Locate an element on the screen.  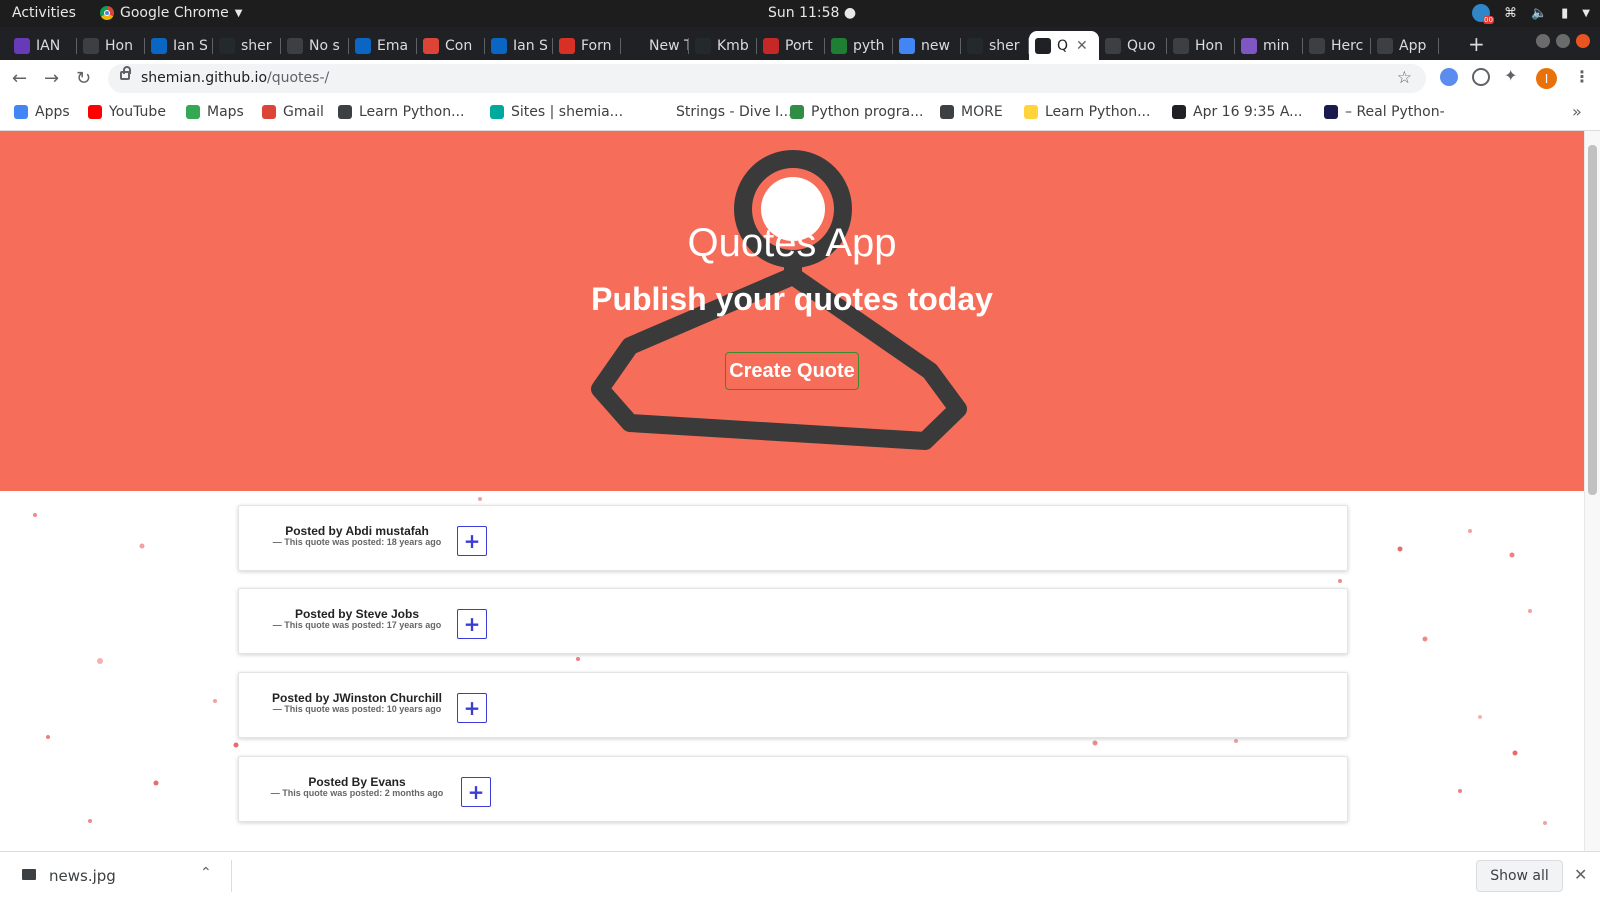
url-path: /quotes-/ is located at coordinates (298, 78).